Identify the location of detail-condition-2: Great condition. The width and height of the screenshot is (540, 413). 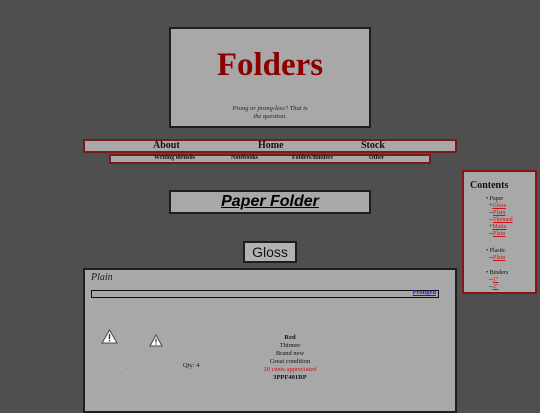
(290, 361).